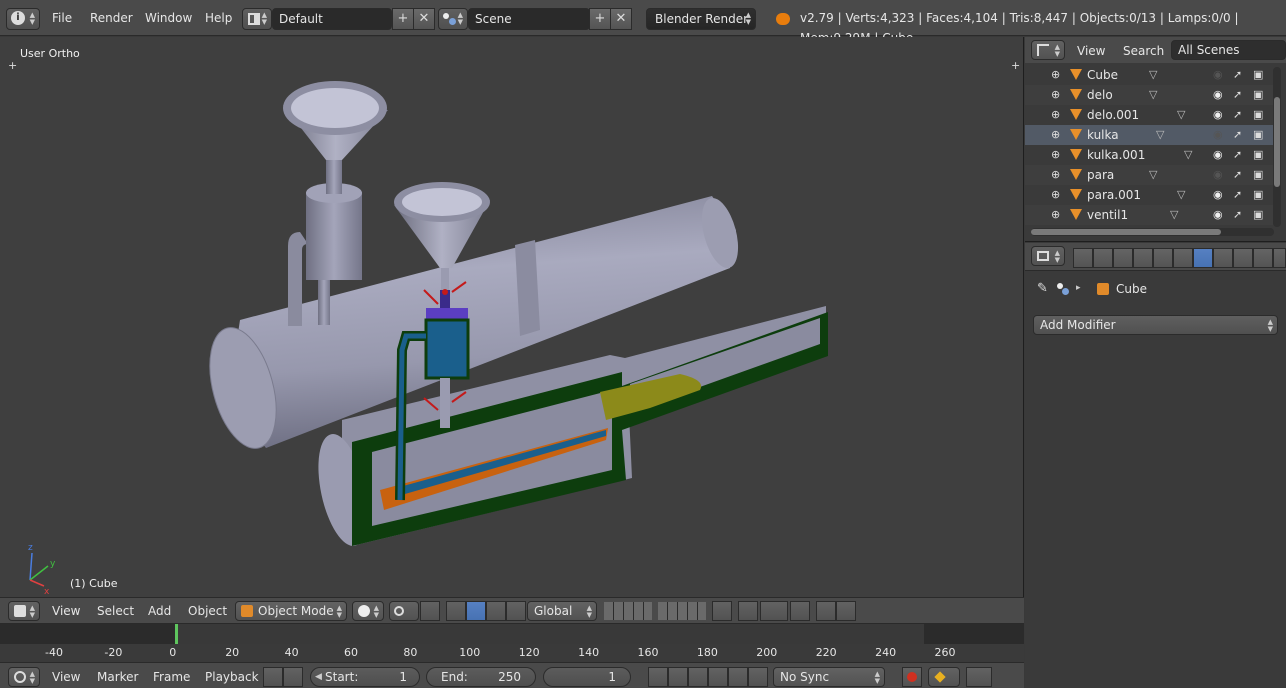 This screenshot has height=688, width=1286. What do you see at coordinates (23, 19) in the screenshot?
I see `editor-type-button: i ▲ ▼` at bounding box center [23, 19].